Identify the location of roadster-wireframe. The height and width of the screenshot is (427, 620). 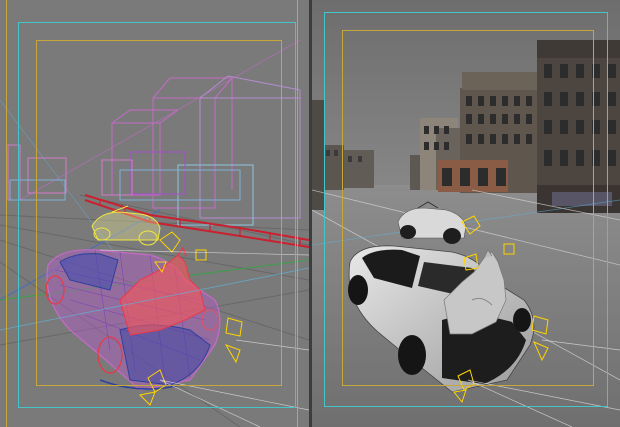
(126, 225).